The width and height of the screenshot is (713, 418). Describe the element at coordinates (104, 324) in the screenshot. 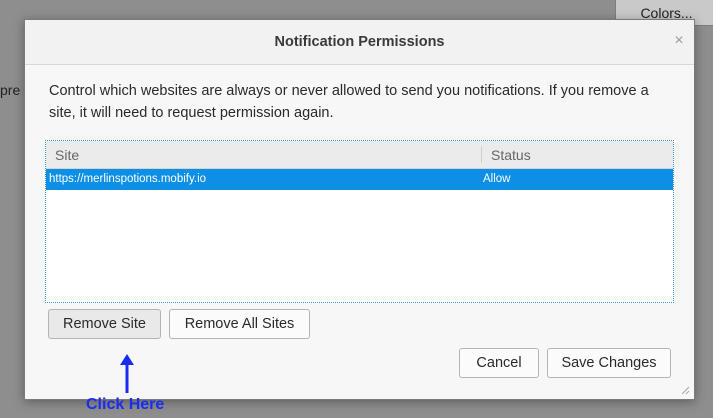

I see `remove-site-button: Remove Site` at that location.